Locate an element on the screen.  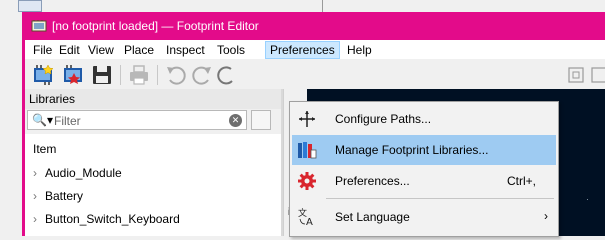
background-thumbnail is located at coordinates (30, 6).